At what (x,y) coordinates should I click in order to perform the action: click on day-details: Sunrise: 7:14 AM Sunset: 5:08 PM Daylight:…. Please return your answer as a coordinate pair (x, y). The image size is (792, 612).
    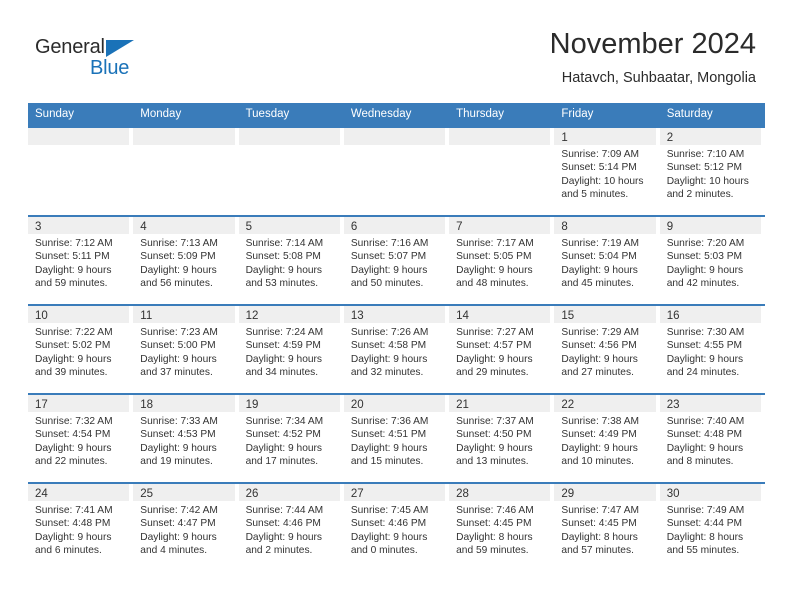
    Looking at the image, I should click on (289, 262).